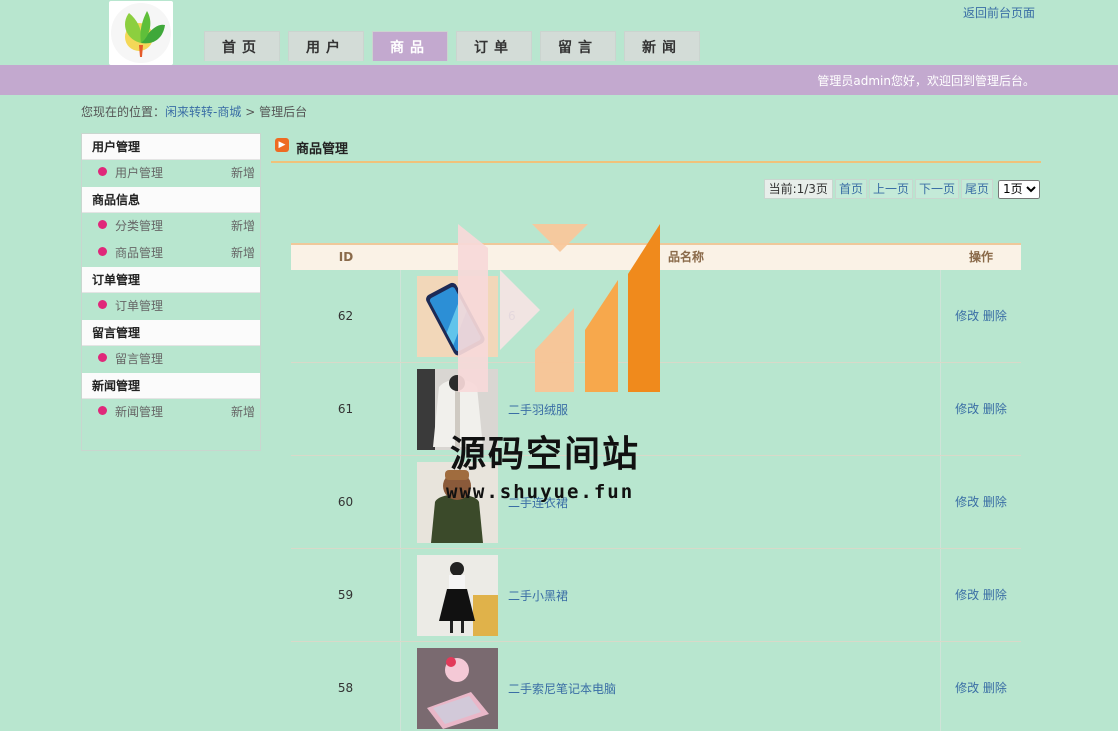  I want to click on product-thumbnail-laptop, so click(457, 688).